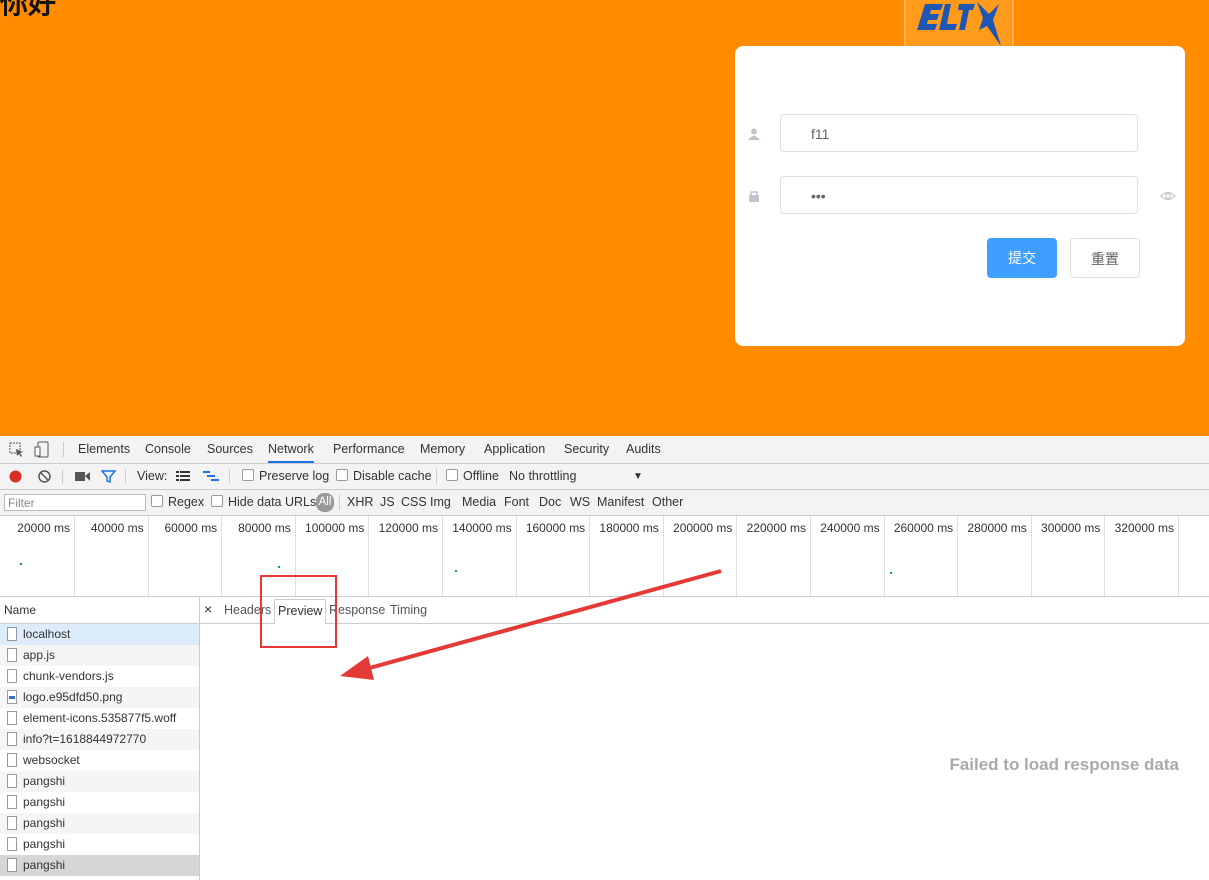 The height and width of the screenshot is (880, 1209). What do you see at coordinates (177, 502) in the screenshot?
I see `regex-checkbox: Regex` at bounding box center [177, 502].